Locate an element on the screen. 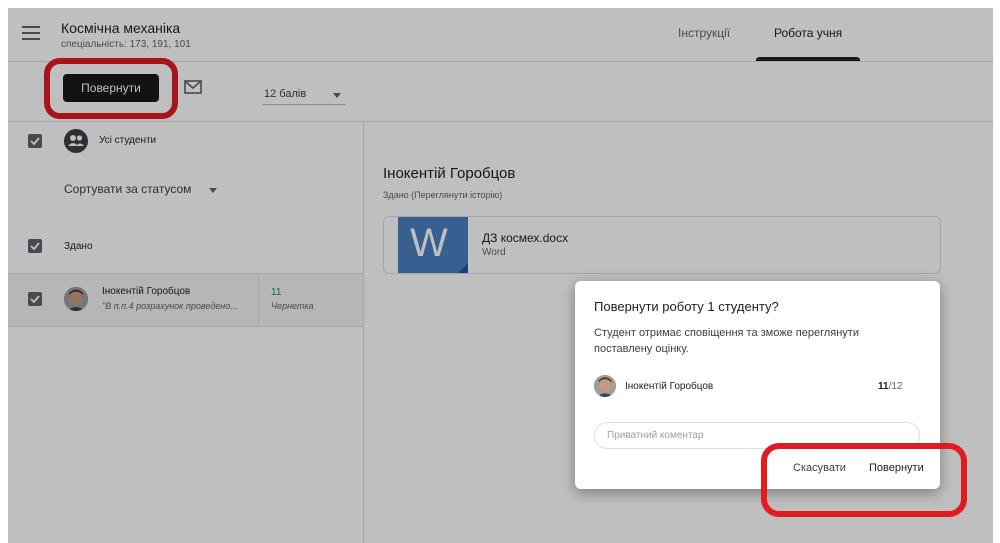 The height and width of the screenshot is (543, 1000). dialog-student-name: Інокентій Горобцов is located at coordinates (669, 386).